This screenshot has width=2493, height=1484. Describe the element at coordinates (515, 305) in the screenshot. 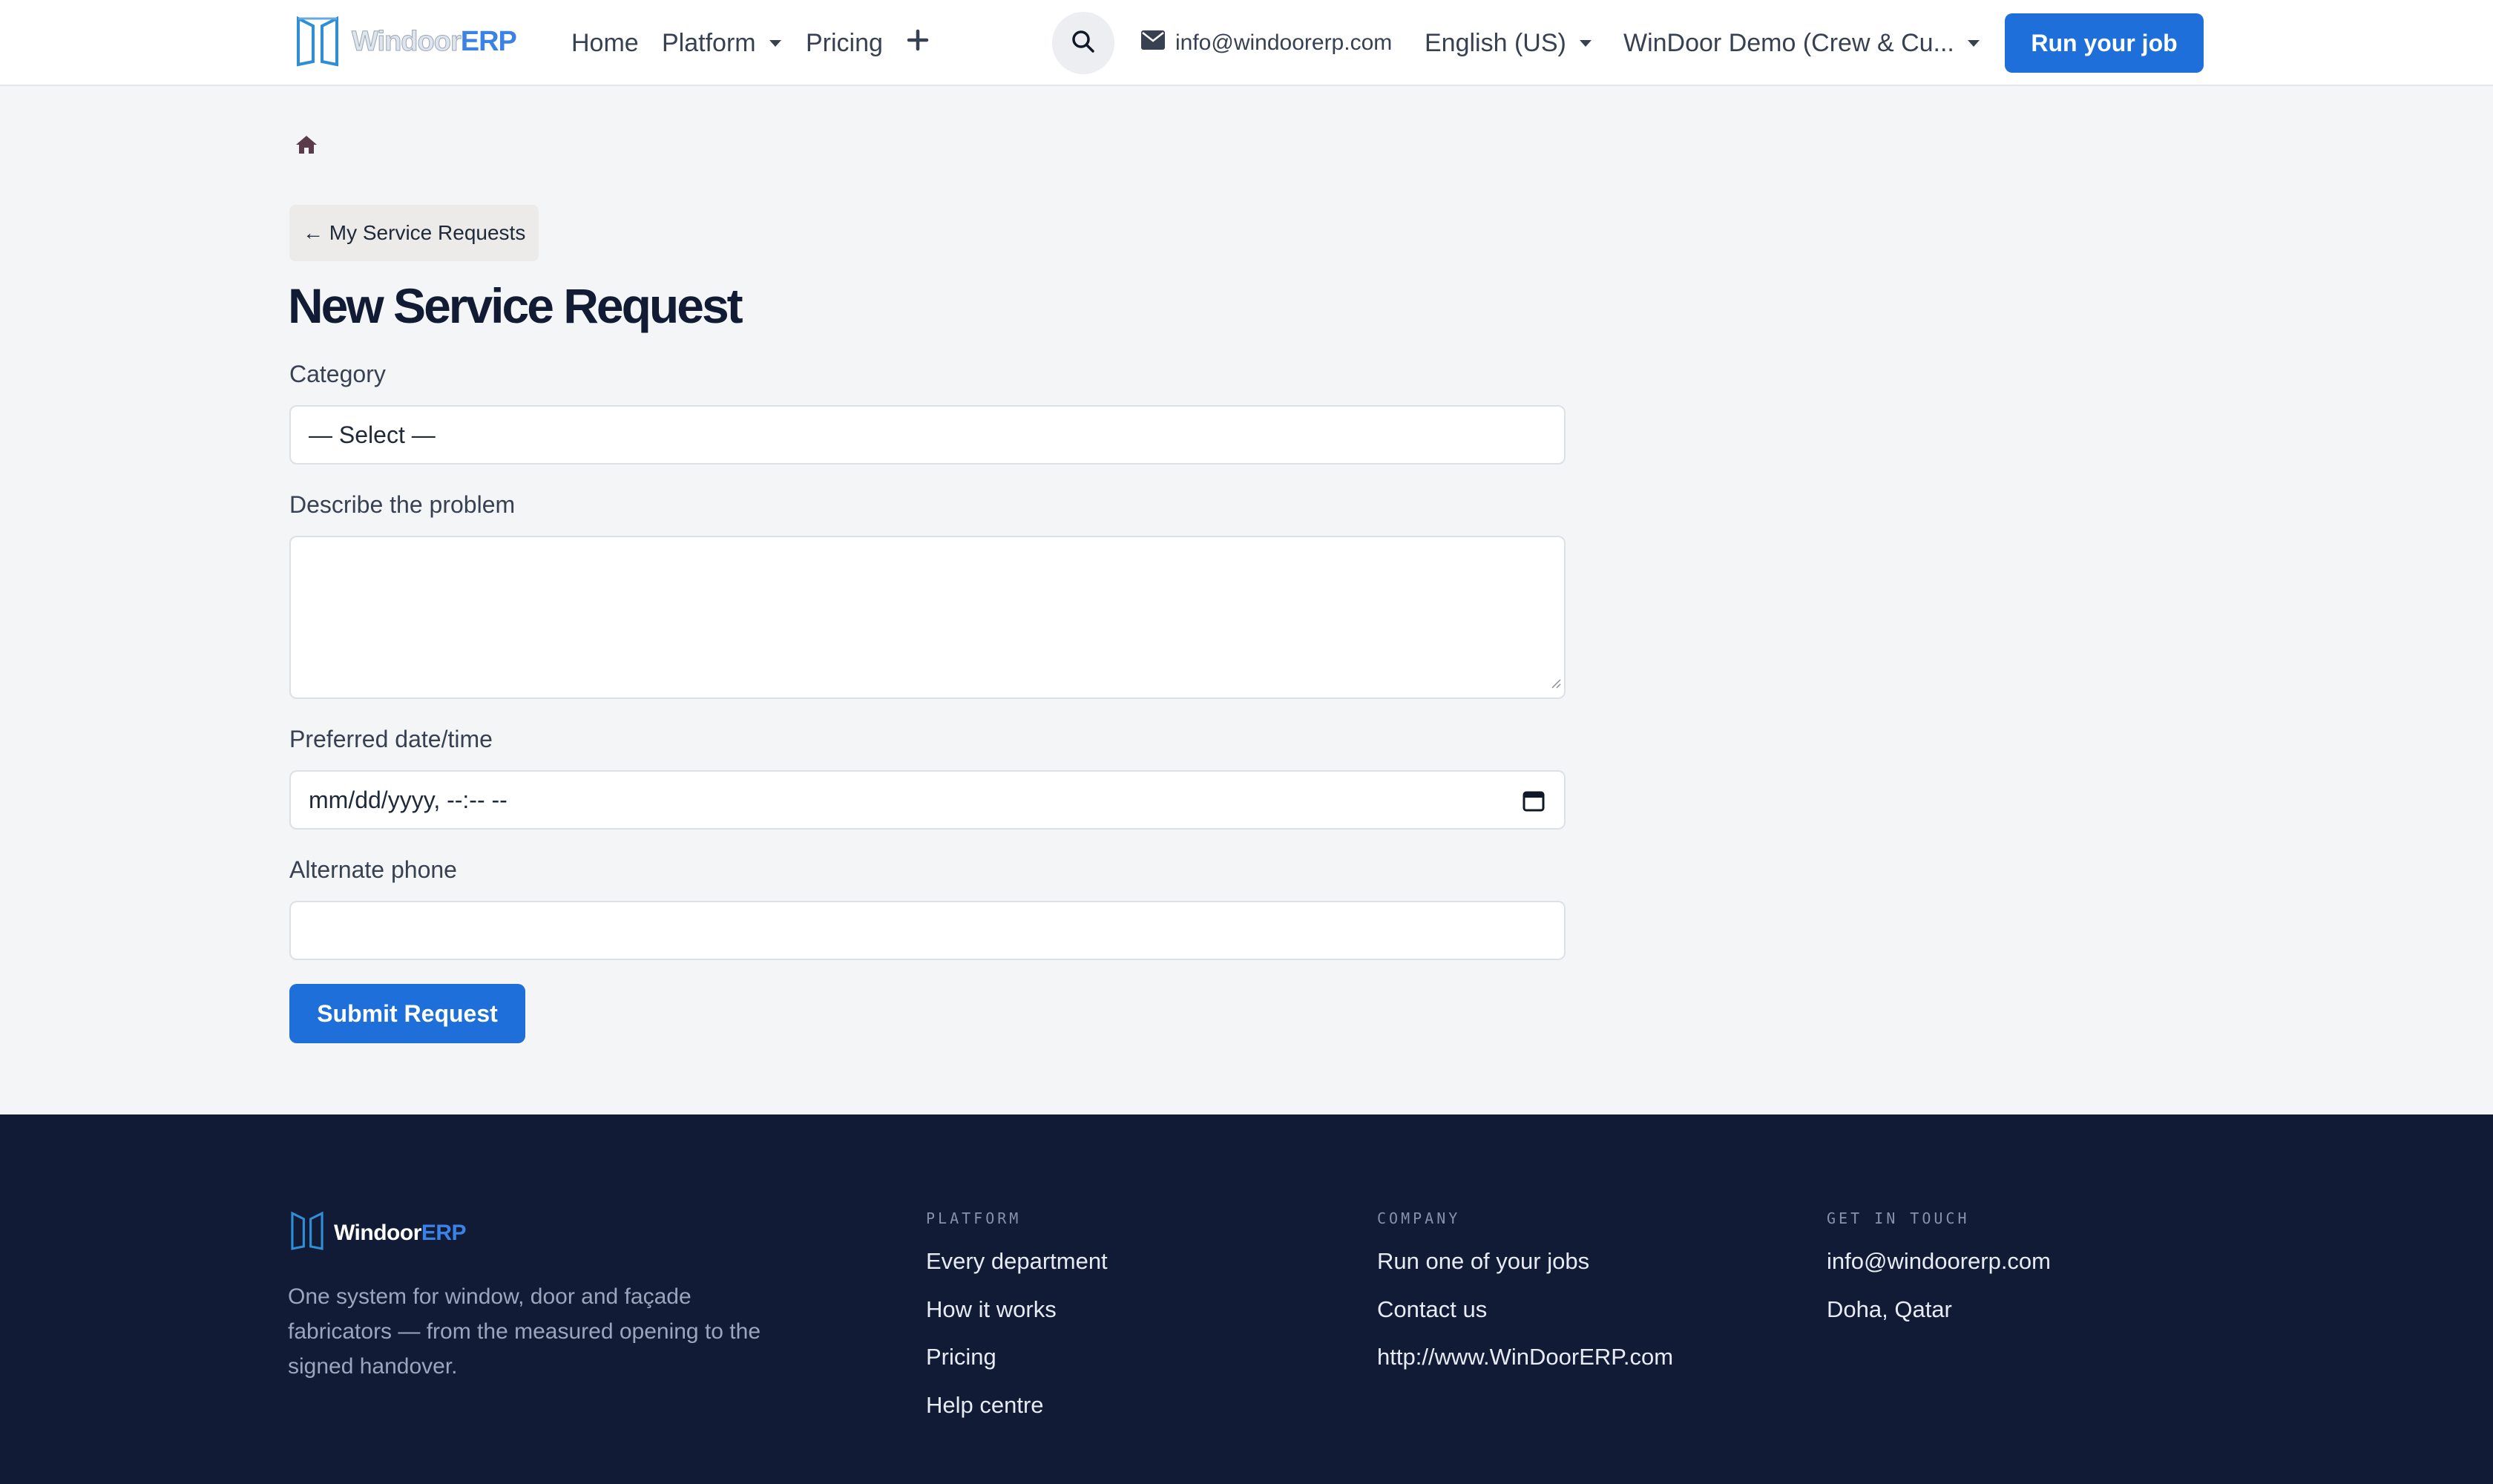

I see `page-title: New Service Request` at that location.